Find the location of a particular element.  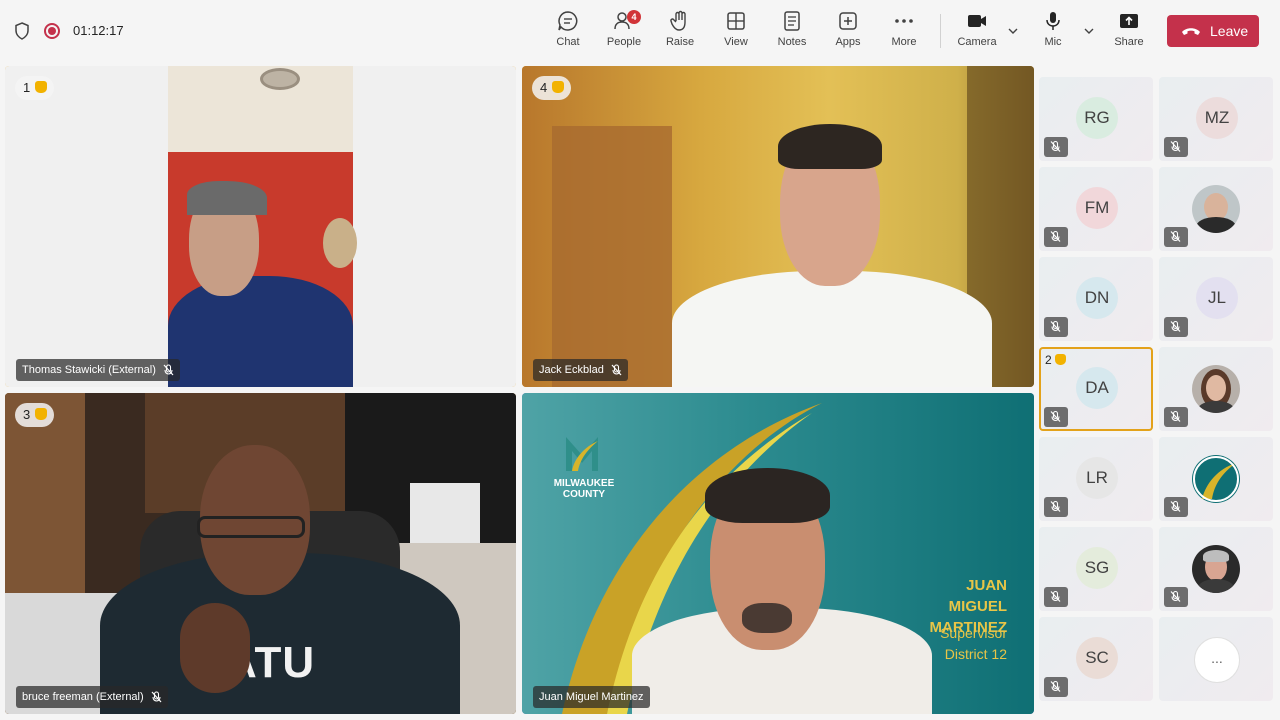

participant-tile: JL is located at coordinates (1216, 299).